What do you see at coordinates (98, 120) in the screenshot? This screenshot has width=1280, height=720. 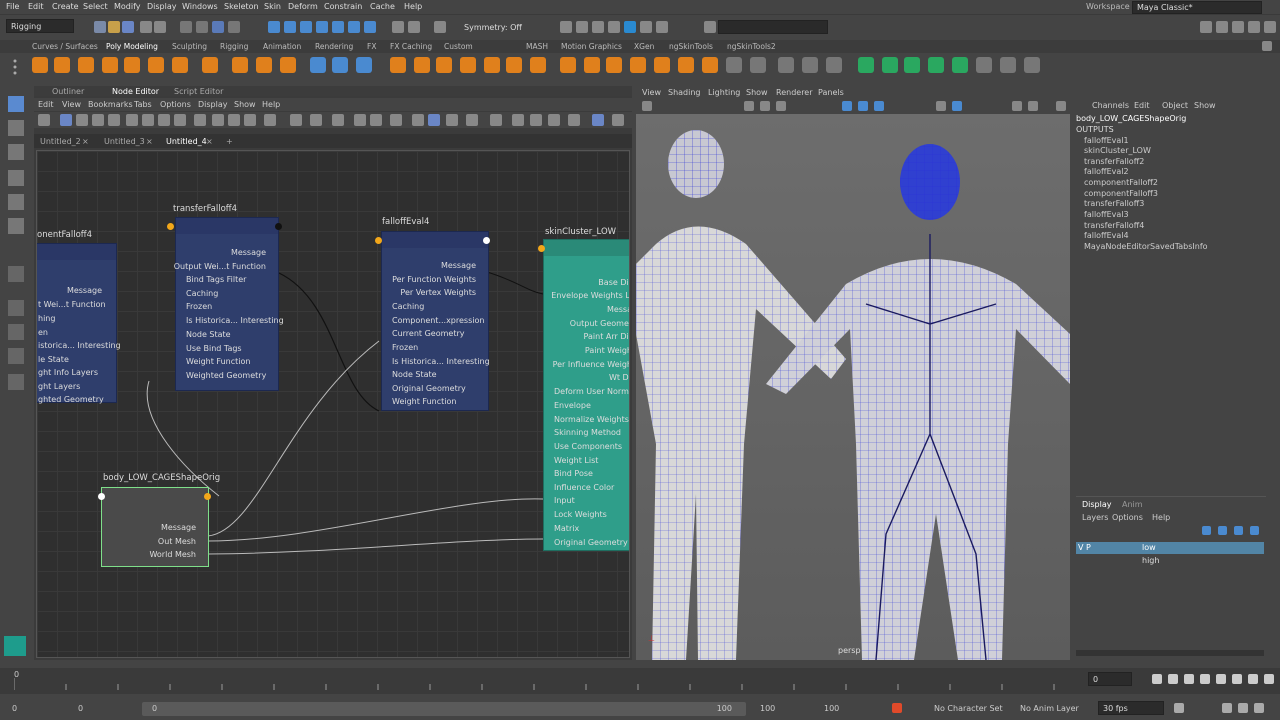 I see `graph-output-icon` at bounding box center [98, 120].